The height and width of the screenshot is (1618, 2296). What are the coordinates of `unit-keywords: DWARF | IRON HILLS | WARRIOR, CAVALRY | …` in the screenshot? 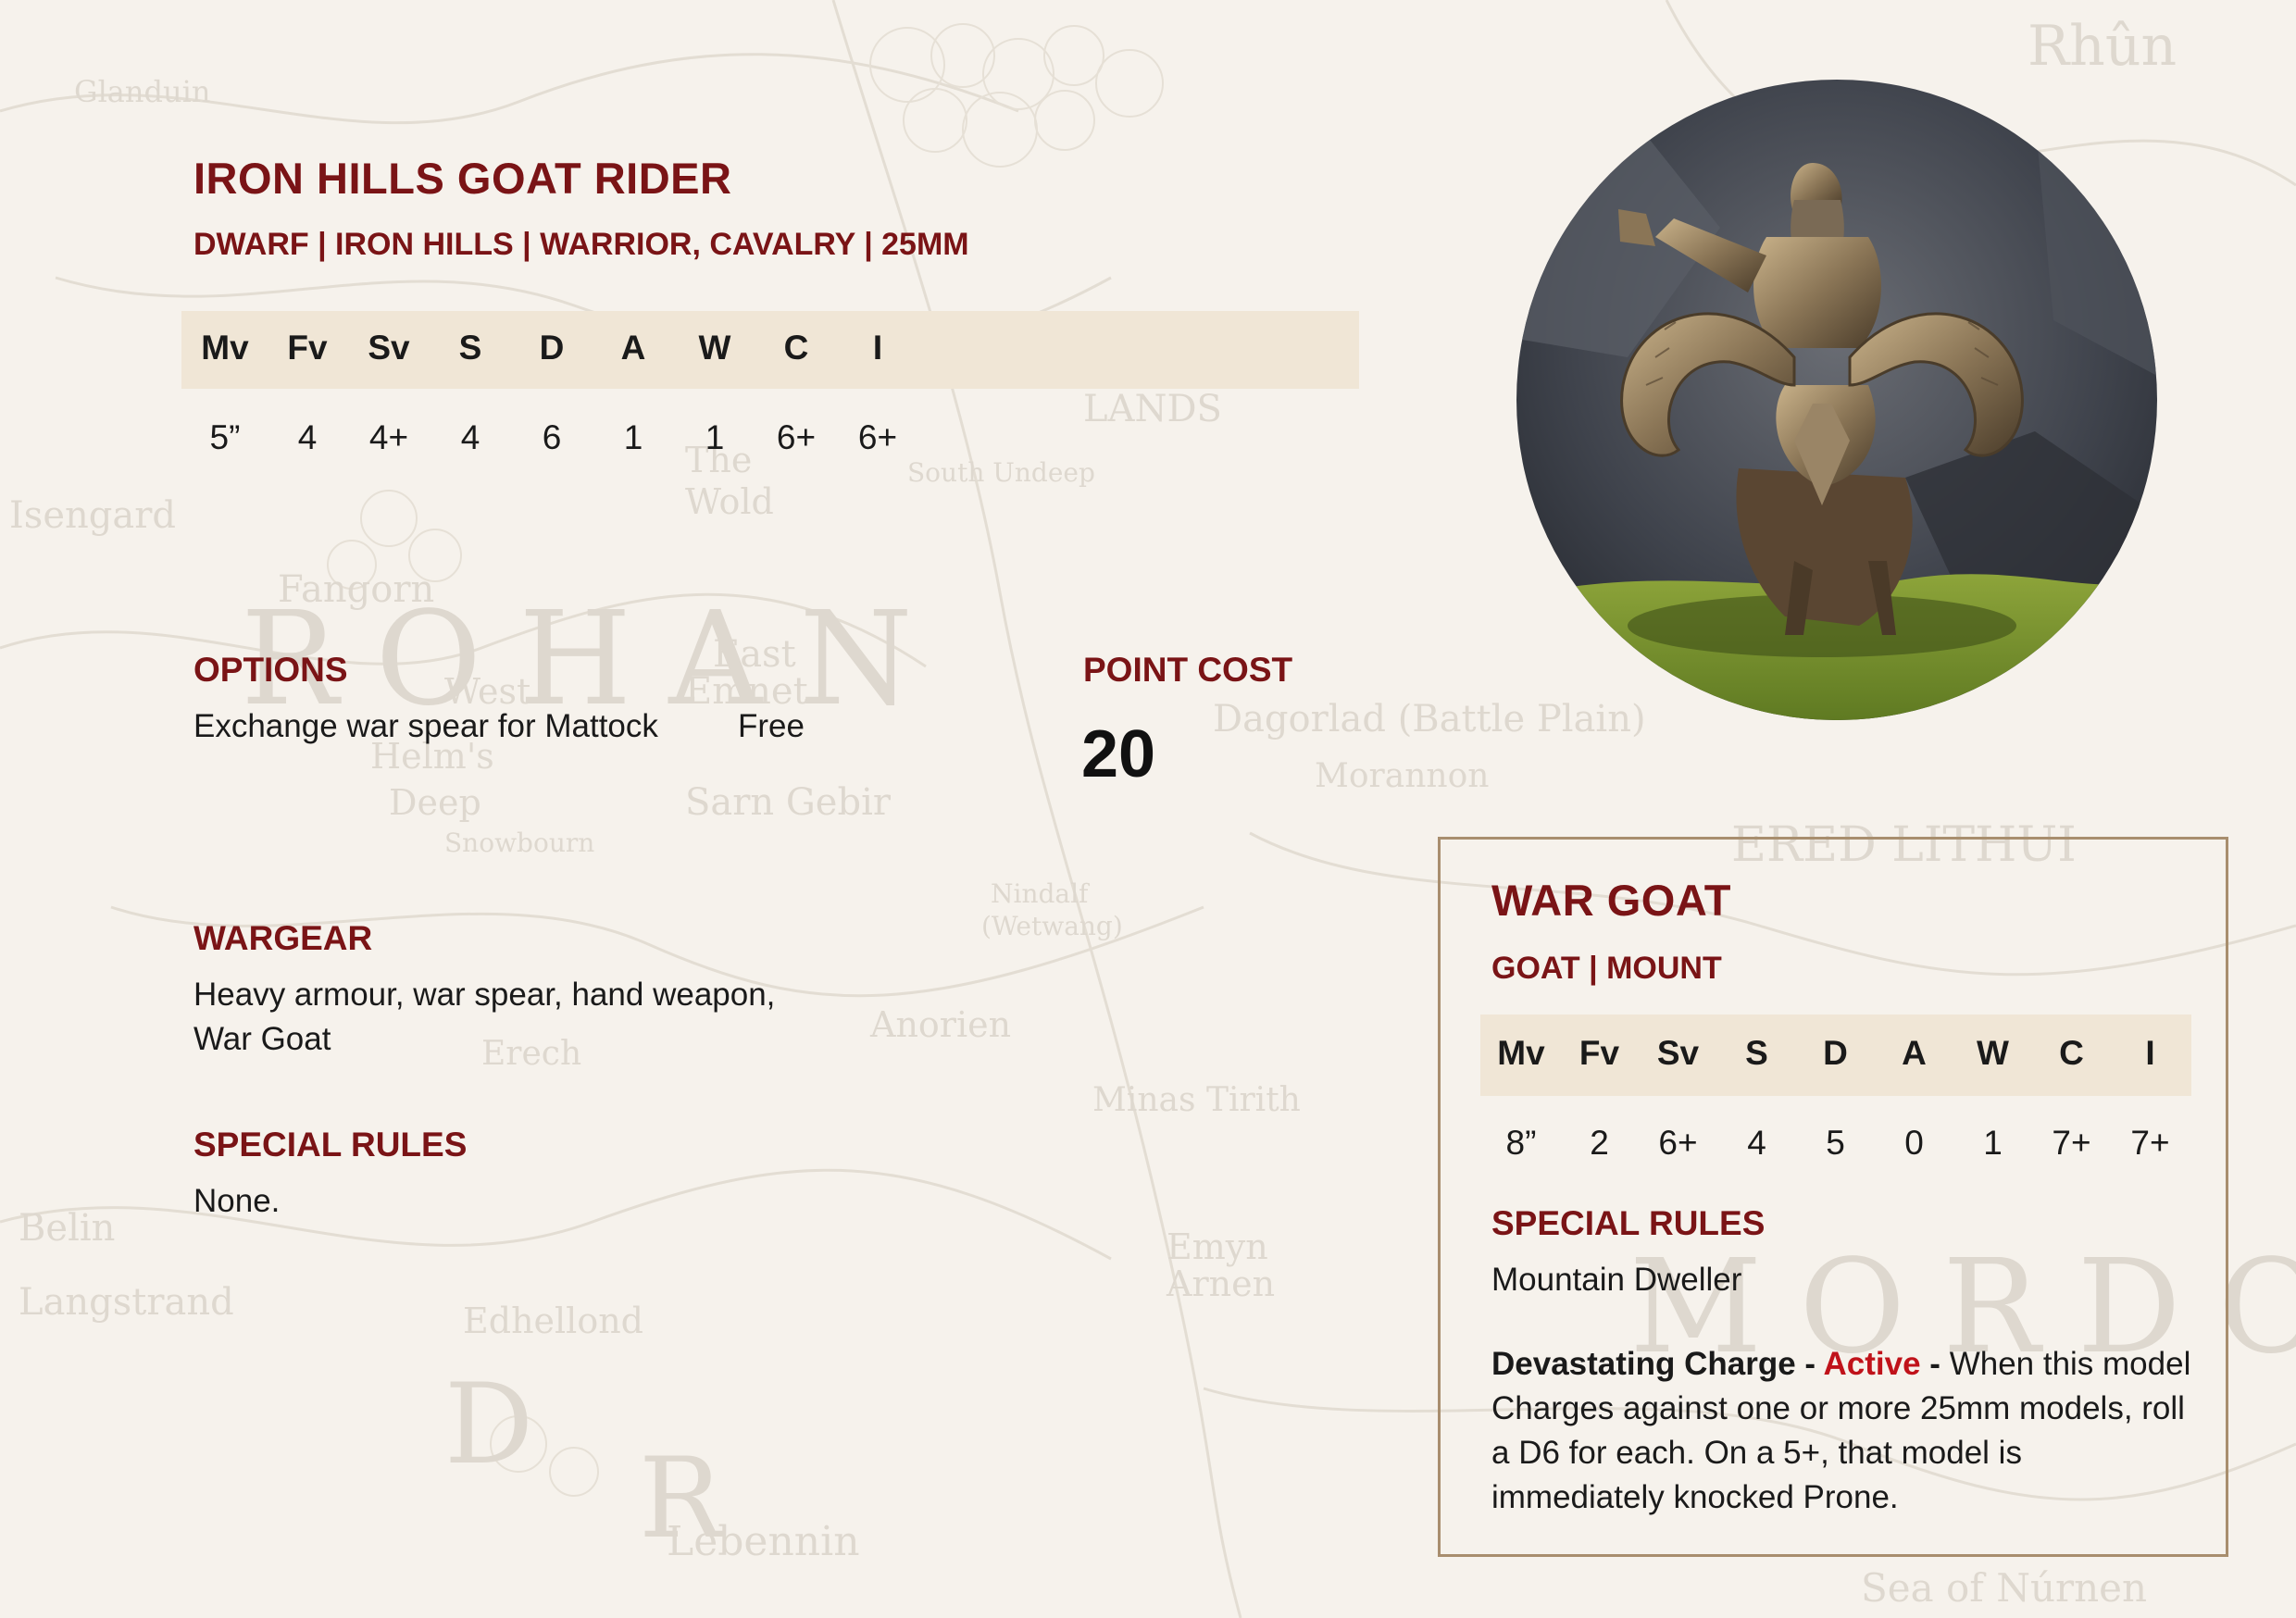 It's located at (581, 244).